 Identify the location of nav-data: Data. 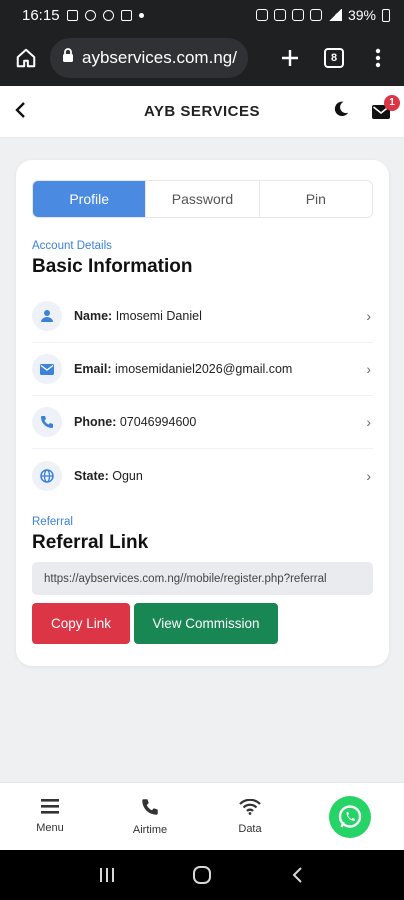
(250, 816).